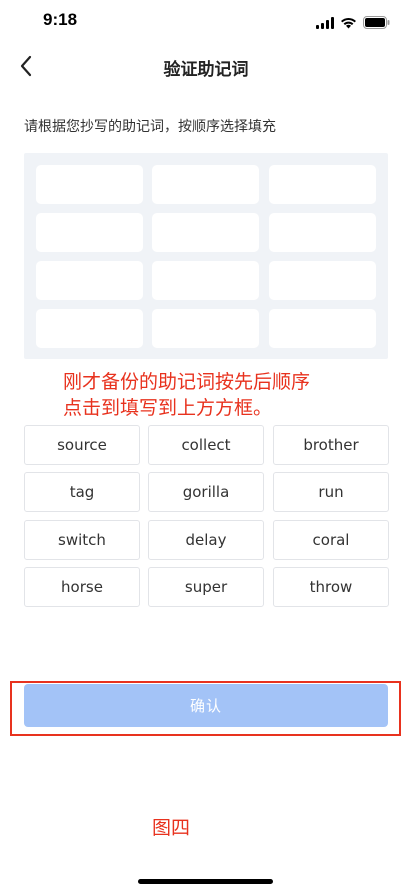  What do you see at coordinates (206, 445) in the screenshot?
I see `word-button-collect: collect` at bounding box center [206, 445].